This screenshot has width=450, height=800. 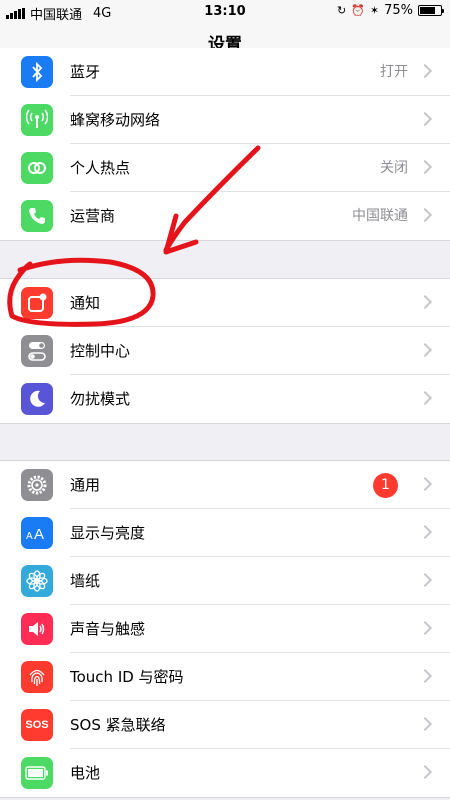 What do you see at coordinates (37, 485) in the screenshot?
I see `gear-icon` at bounding box center [37, 485].